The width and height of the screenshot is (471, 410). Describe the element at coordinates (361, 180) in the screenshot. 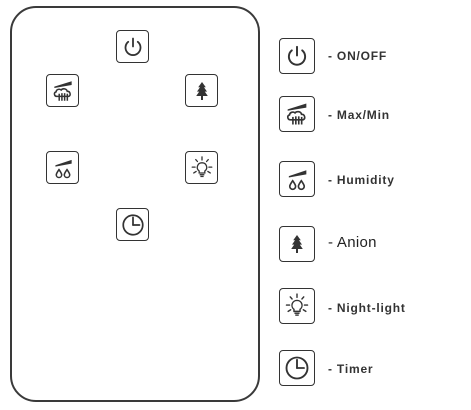

I see `legend-label-humidity: - Humidity` at that location.